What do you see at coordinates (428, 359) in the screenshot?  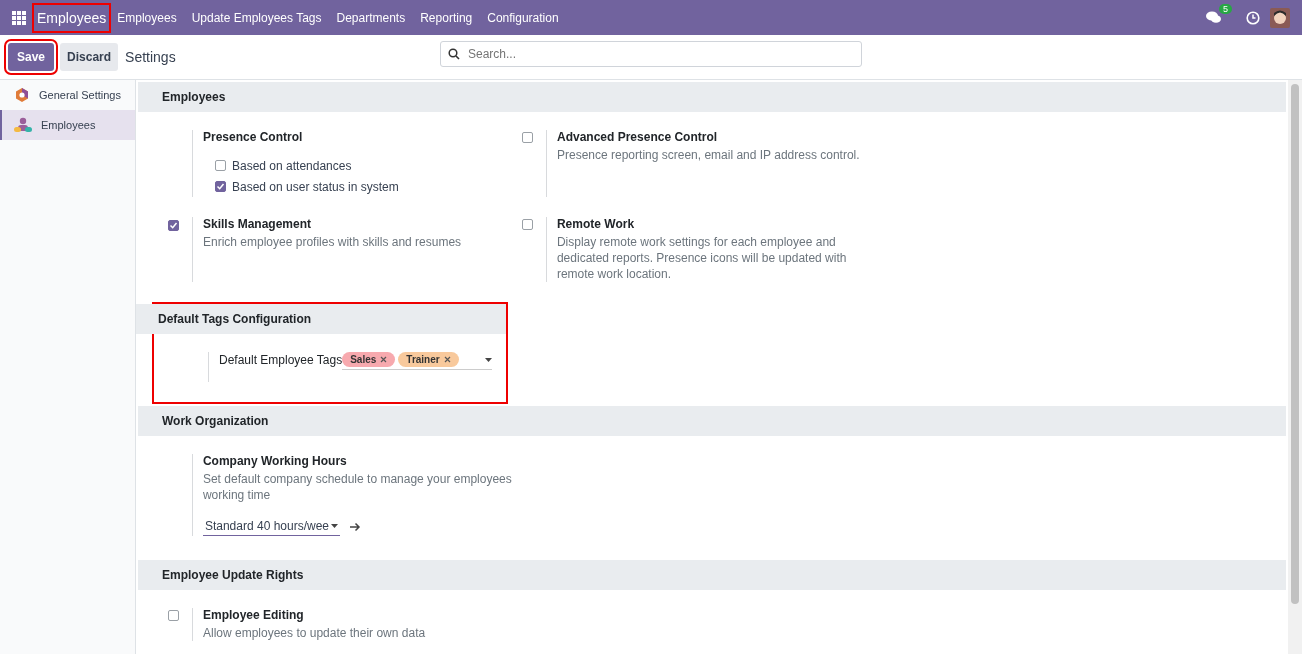 I see `tag: Trainer` at bounding box center [428, 359].